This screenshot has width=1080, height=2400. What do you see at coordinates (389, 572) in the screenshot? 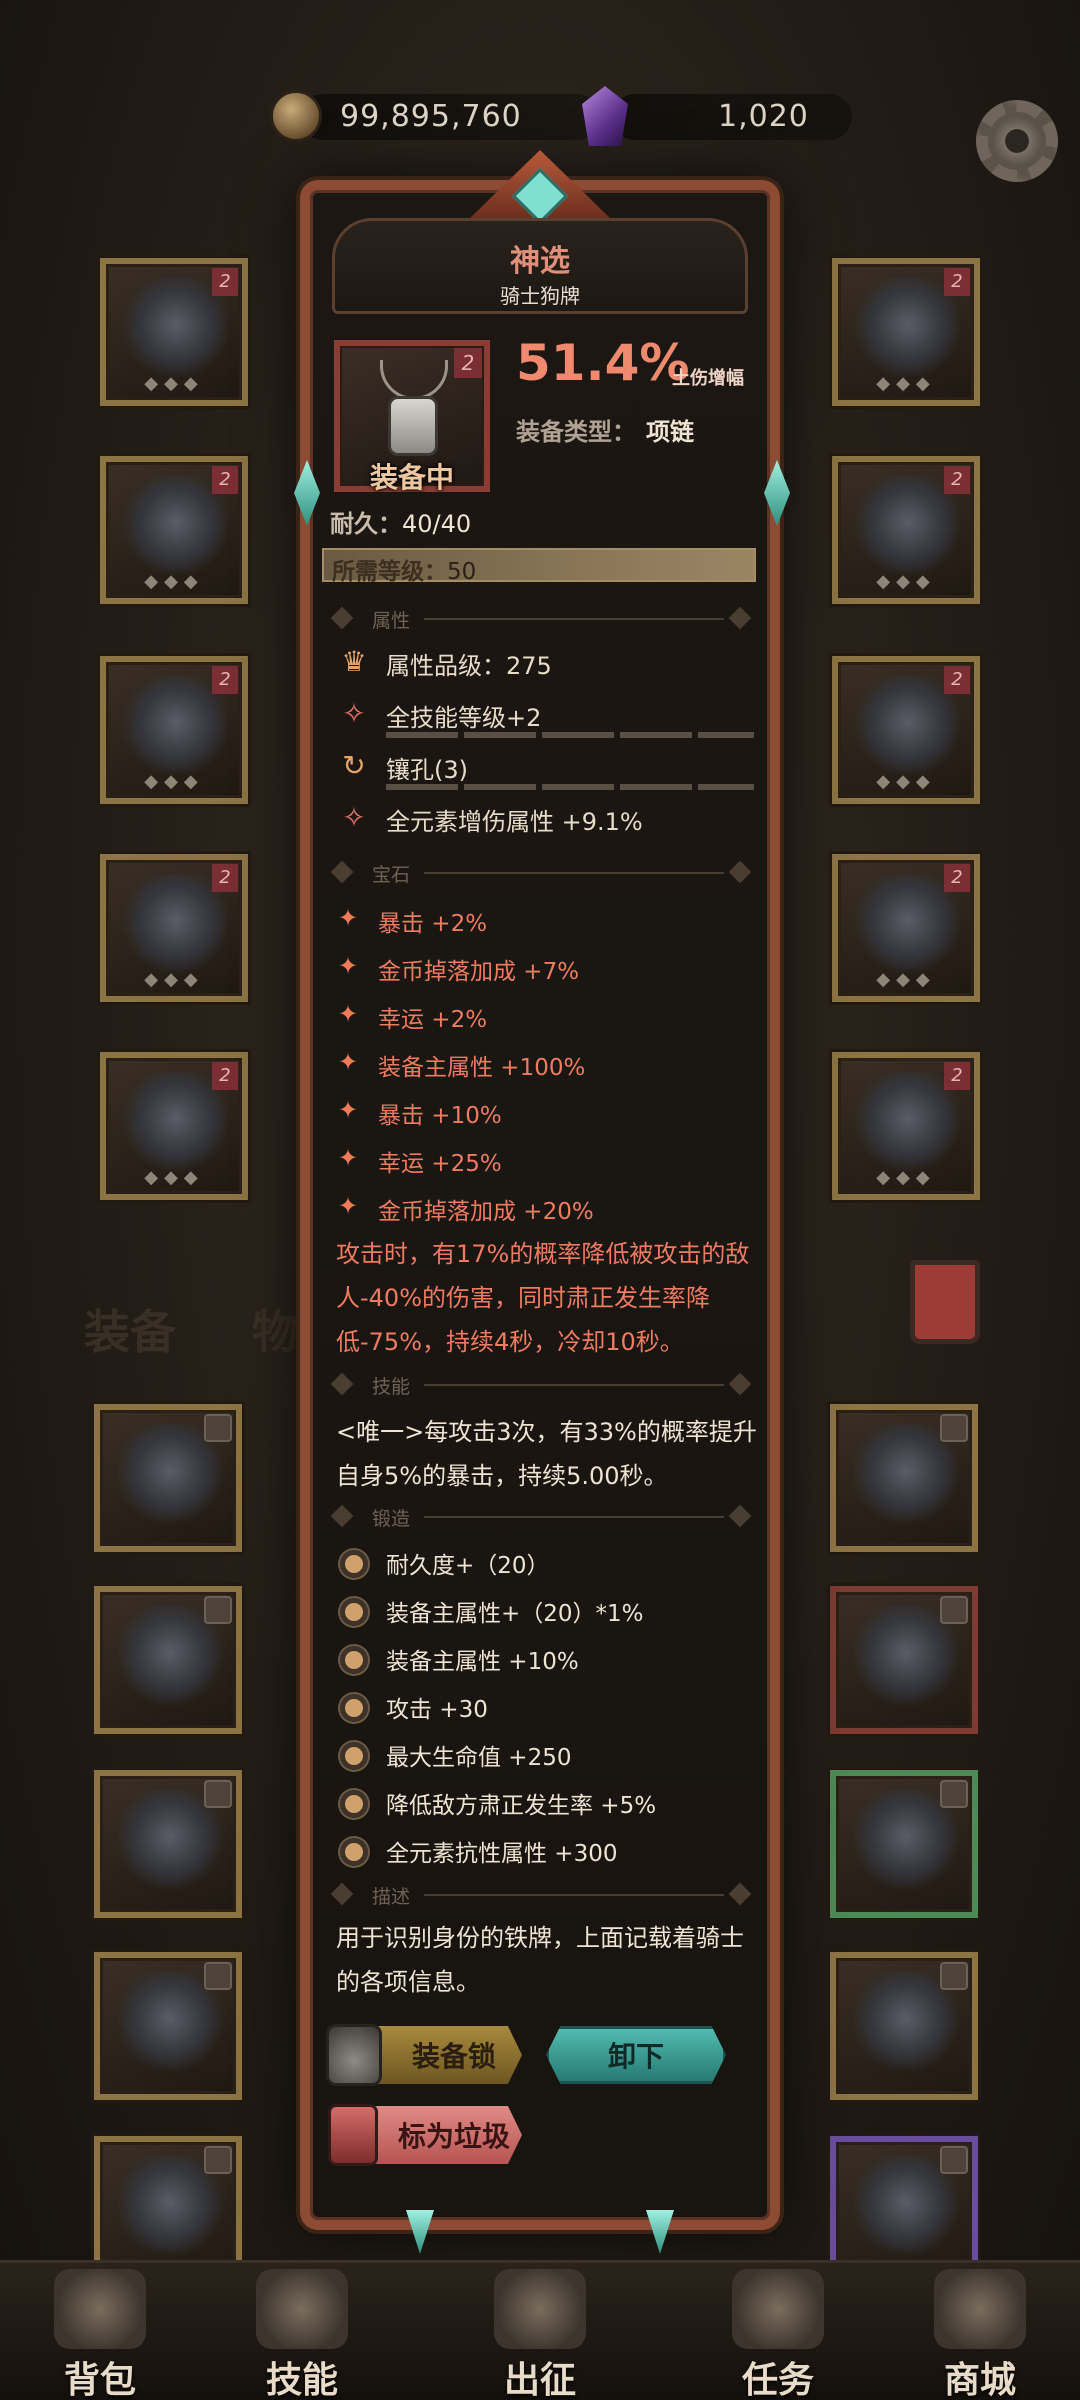
I see `required-level-label: 所需等级：` at bounding box center [389, 572].